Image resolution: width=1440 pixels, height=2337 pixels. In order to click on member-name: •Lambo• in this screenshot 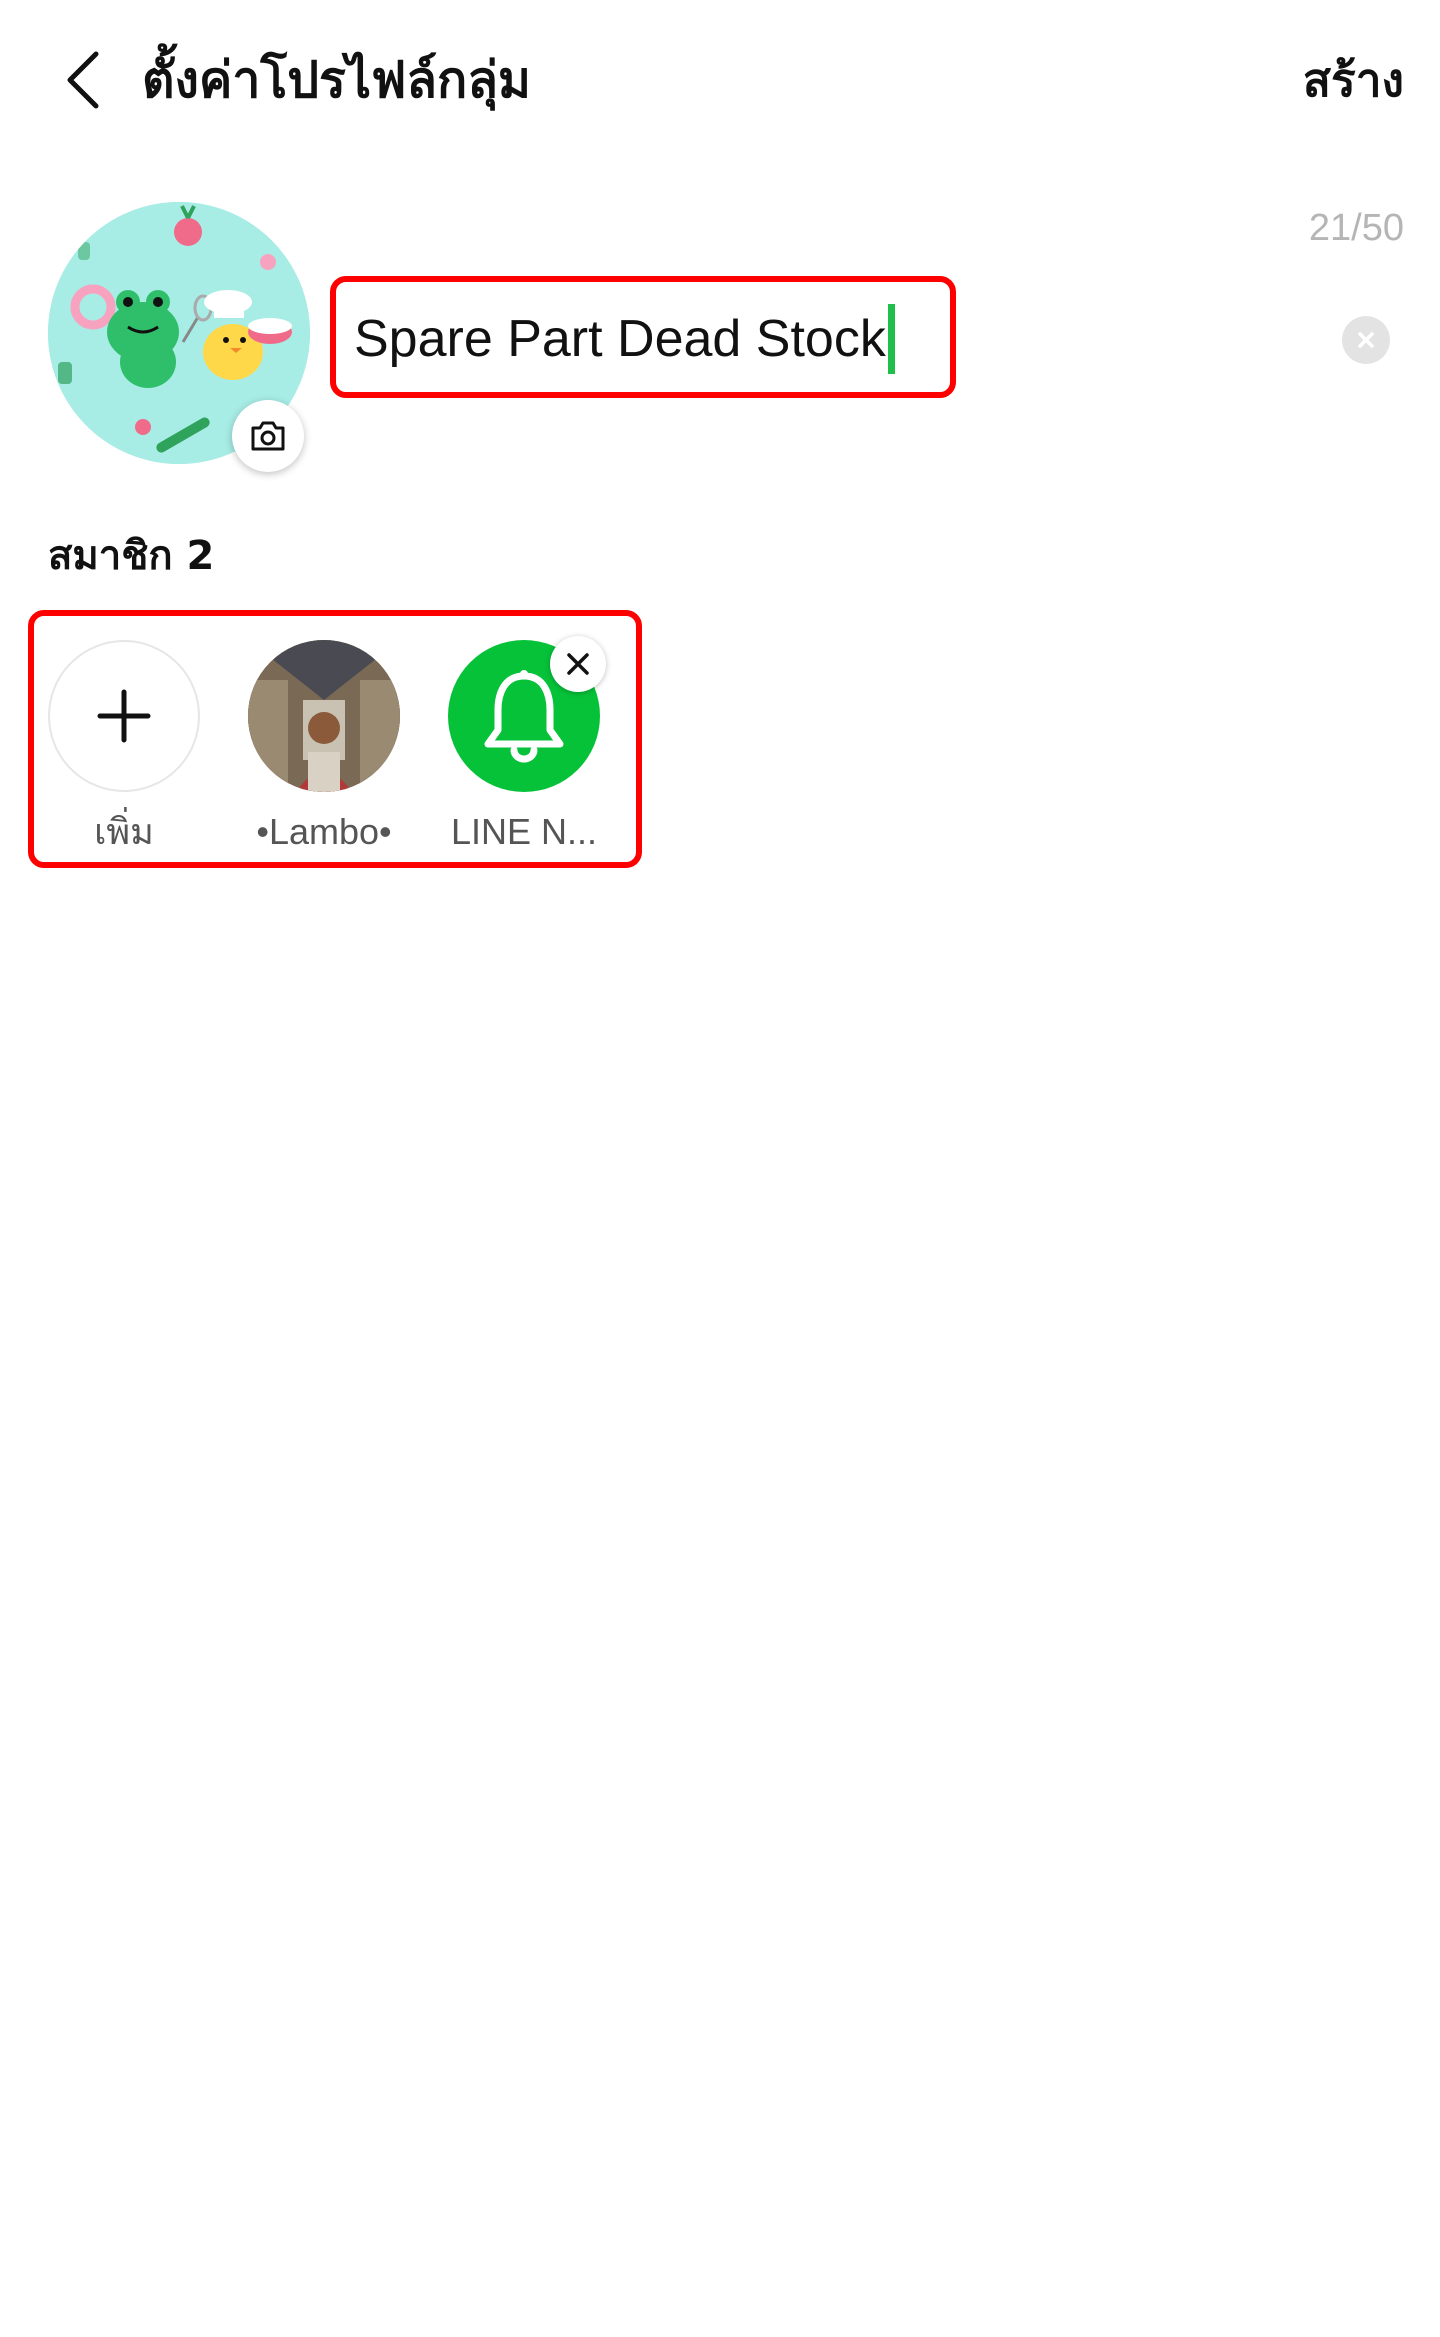, I will do `click(324, 831)`.